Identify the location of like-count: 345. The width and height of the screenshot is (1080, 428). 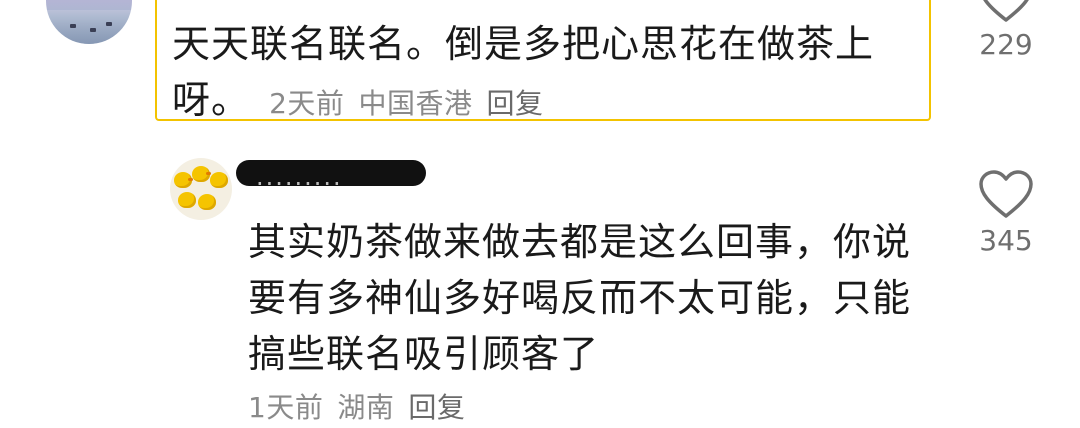
(1006, 240).